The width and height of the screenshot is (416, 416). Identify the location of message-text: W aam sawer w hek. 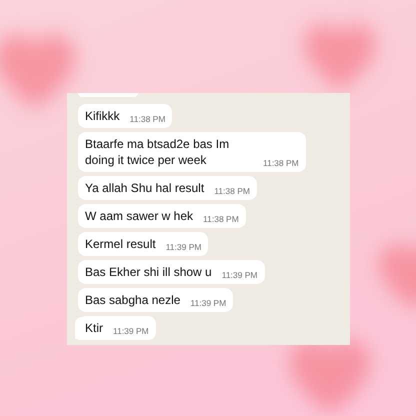
(139, 216).